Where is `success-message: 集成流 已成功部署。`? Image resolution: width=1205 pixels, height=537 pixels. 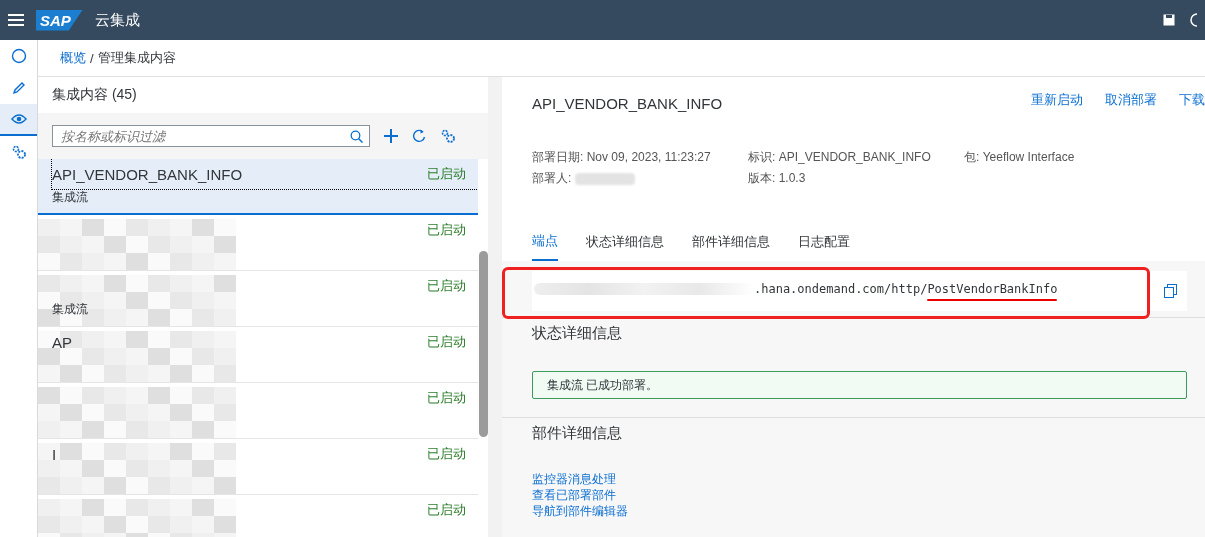 success-message: 集成流 已成功部署。 is located at coordinates (859, 385).